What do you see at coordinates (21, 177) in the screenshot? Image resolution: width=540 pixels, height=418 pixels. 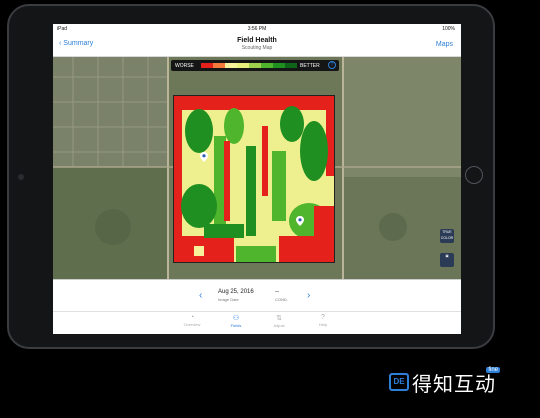 I see `front-camera` at bounding box center [21, 177].